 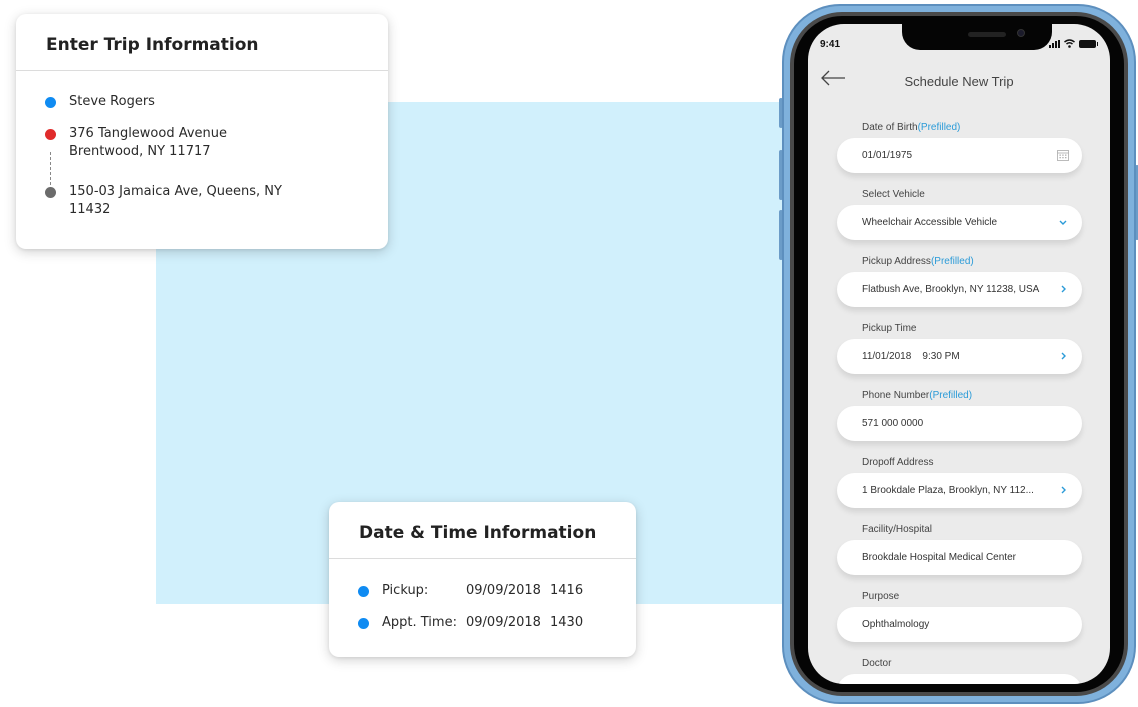 What do you see at coordinates (959, 423) in the screenshot?
I see `phone-number-field: 571 000 0000` at bounding box center [959, 423].